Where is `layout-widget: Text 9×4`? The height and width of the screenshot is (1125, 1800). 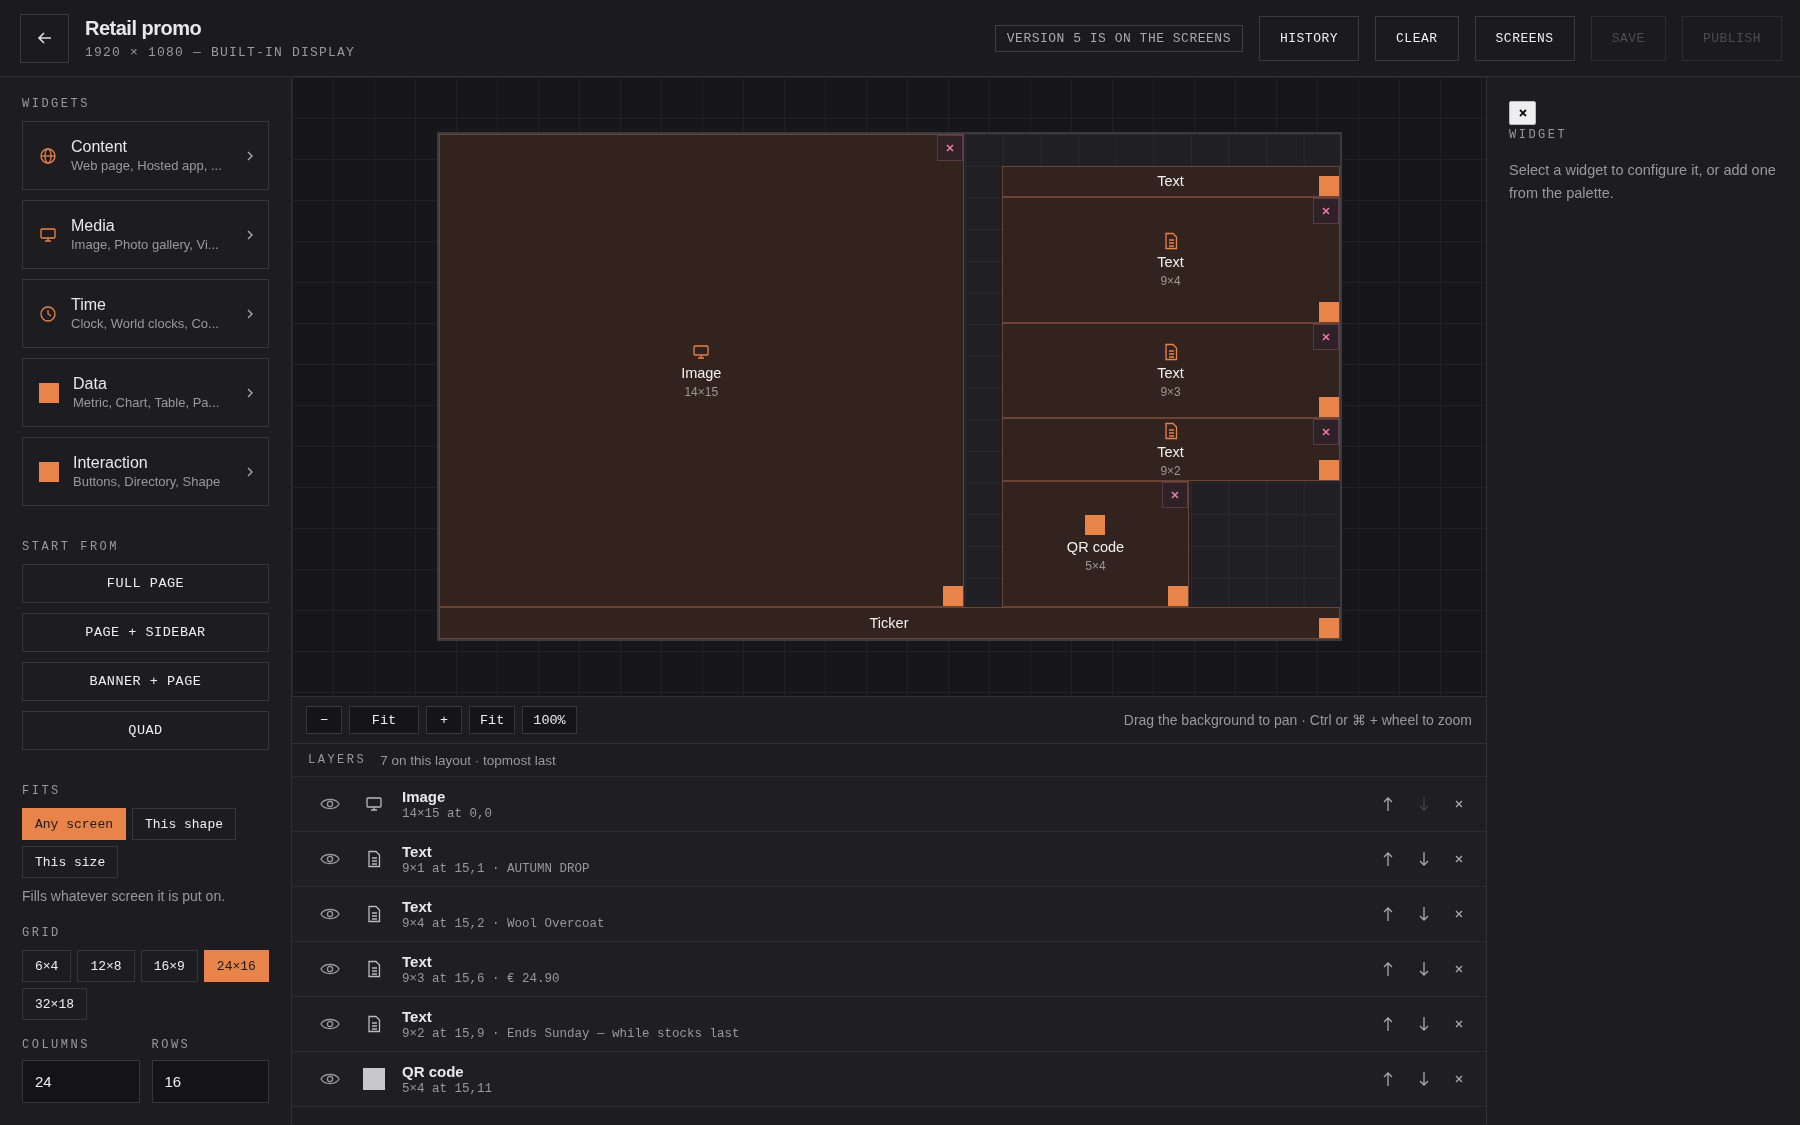 layout-widget: Text 9×4 is located at coordinates (1170, 260).